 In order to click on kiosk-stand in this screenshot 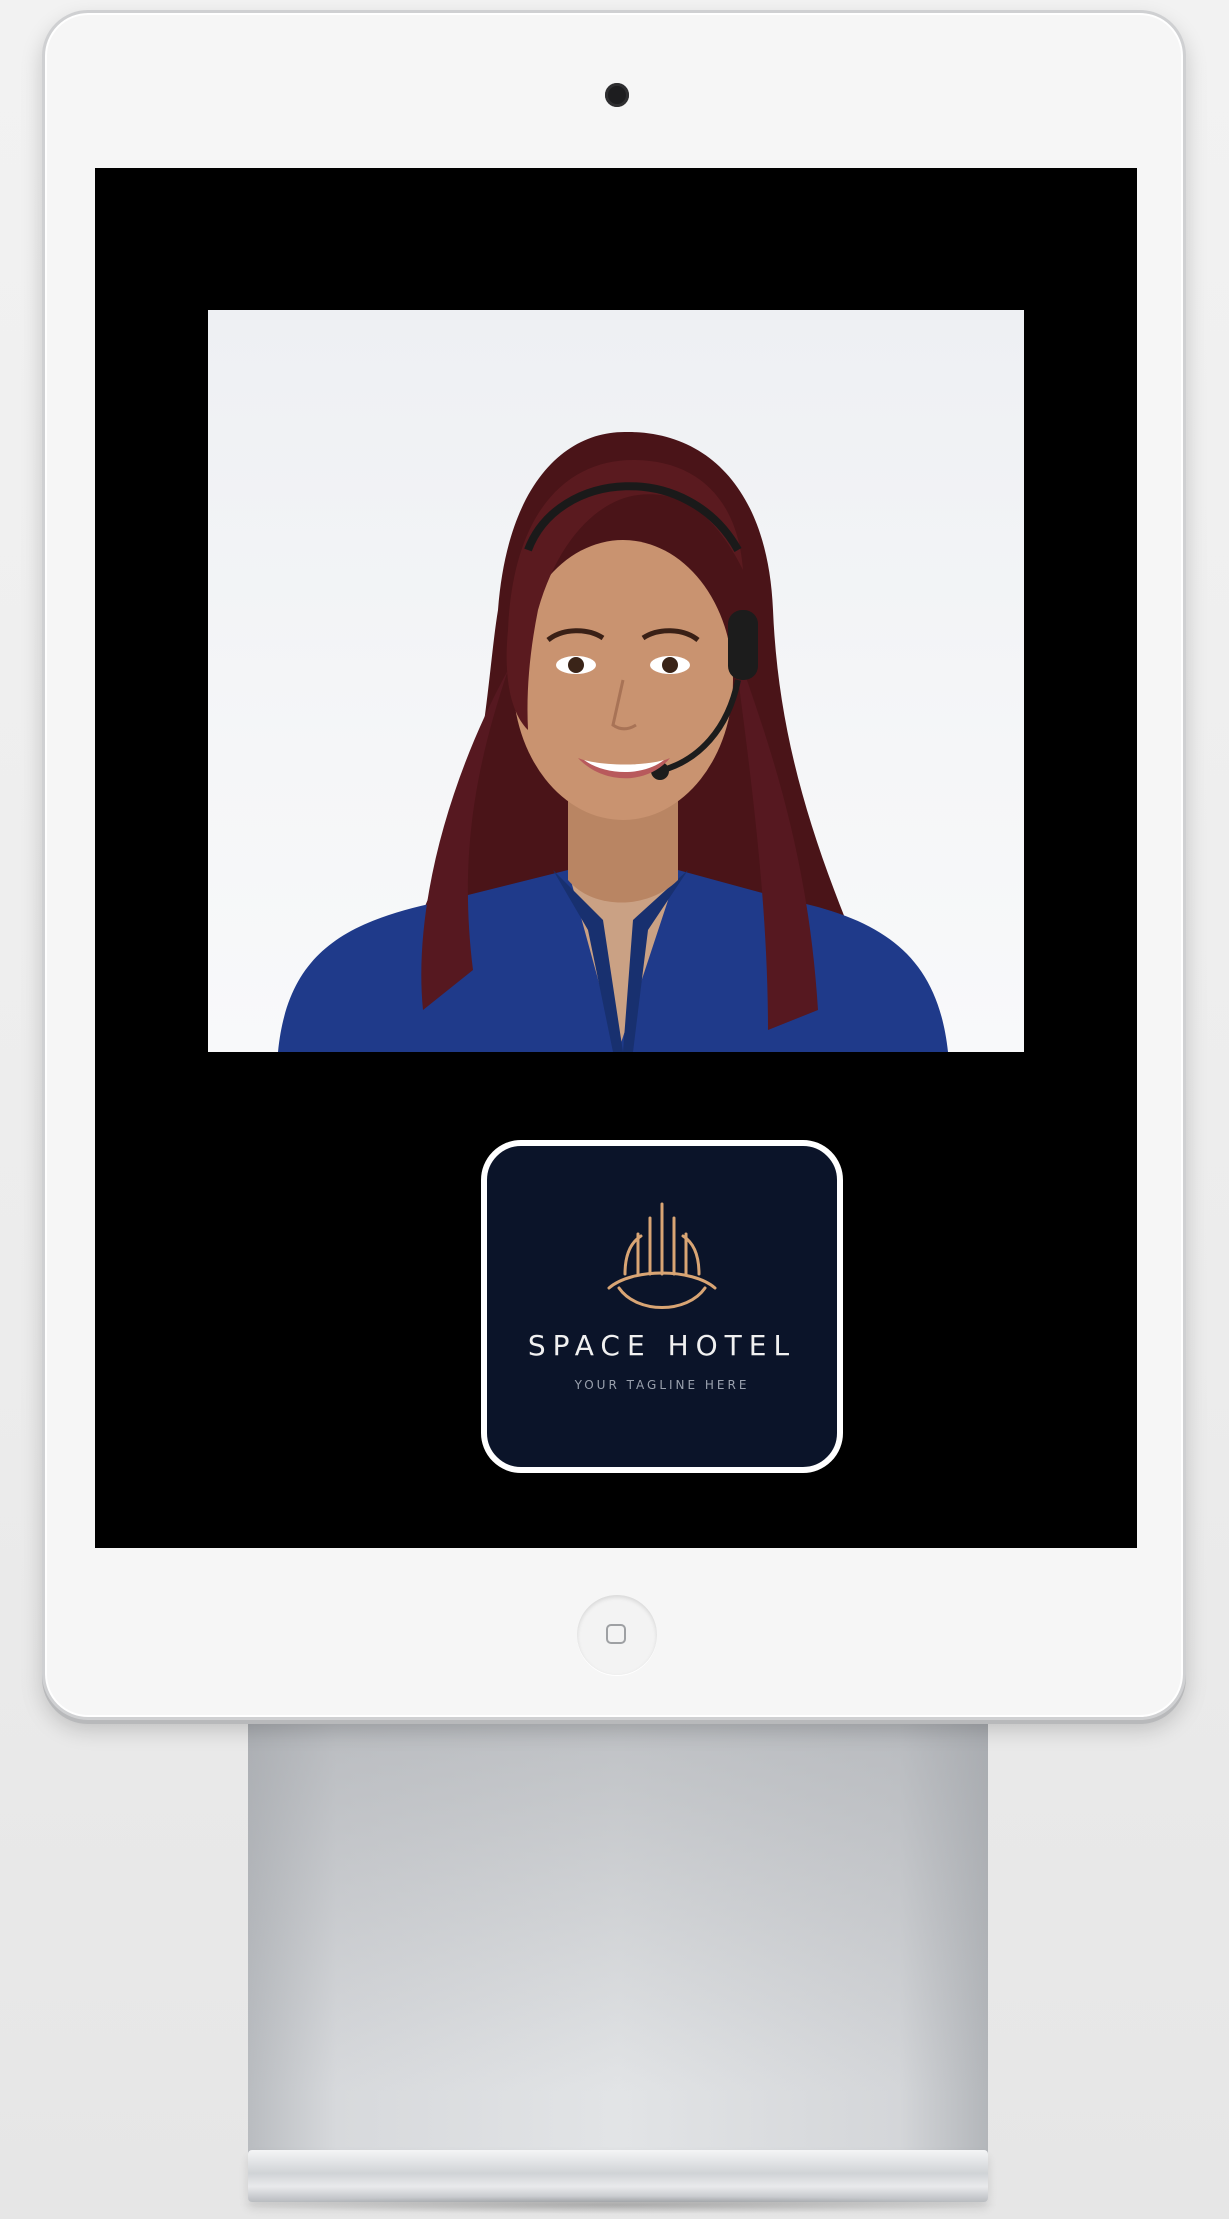, I will do `click(618, 1949)`.